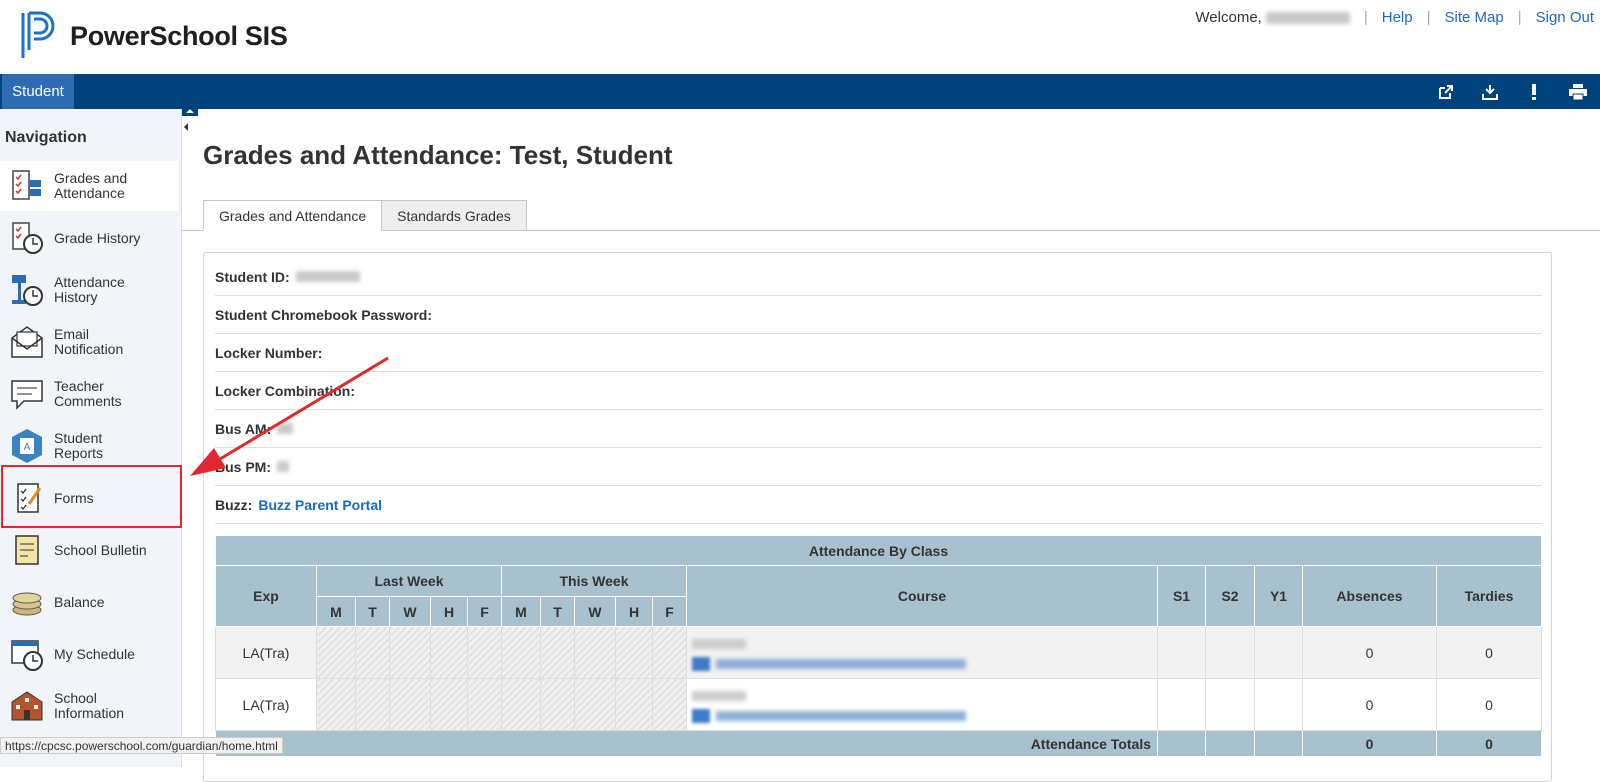 This screenshot has height=782, width=1600. What do you see at coordinates (89, 238) in the screenshot?
I see `nav-item-grade-history: Grade History` at bounding box center [89, 238].